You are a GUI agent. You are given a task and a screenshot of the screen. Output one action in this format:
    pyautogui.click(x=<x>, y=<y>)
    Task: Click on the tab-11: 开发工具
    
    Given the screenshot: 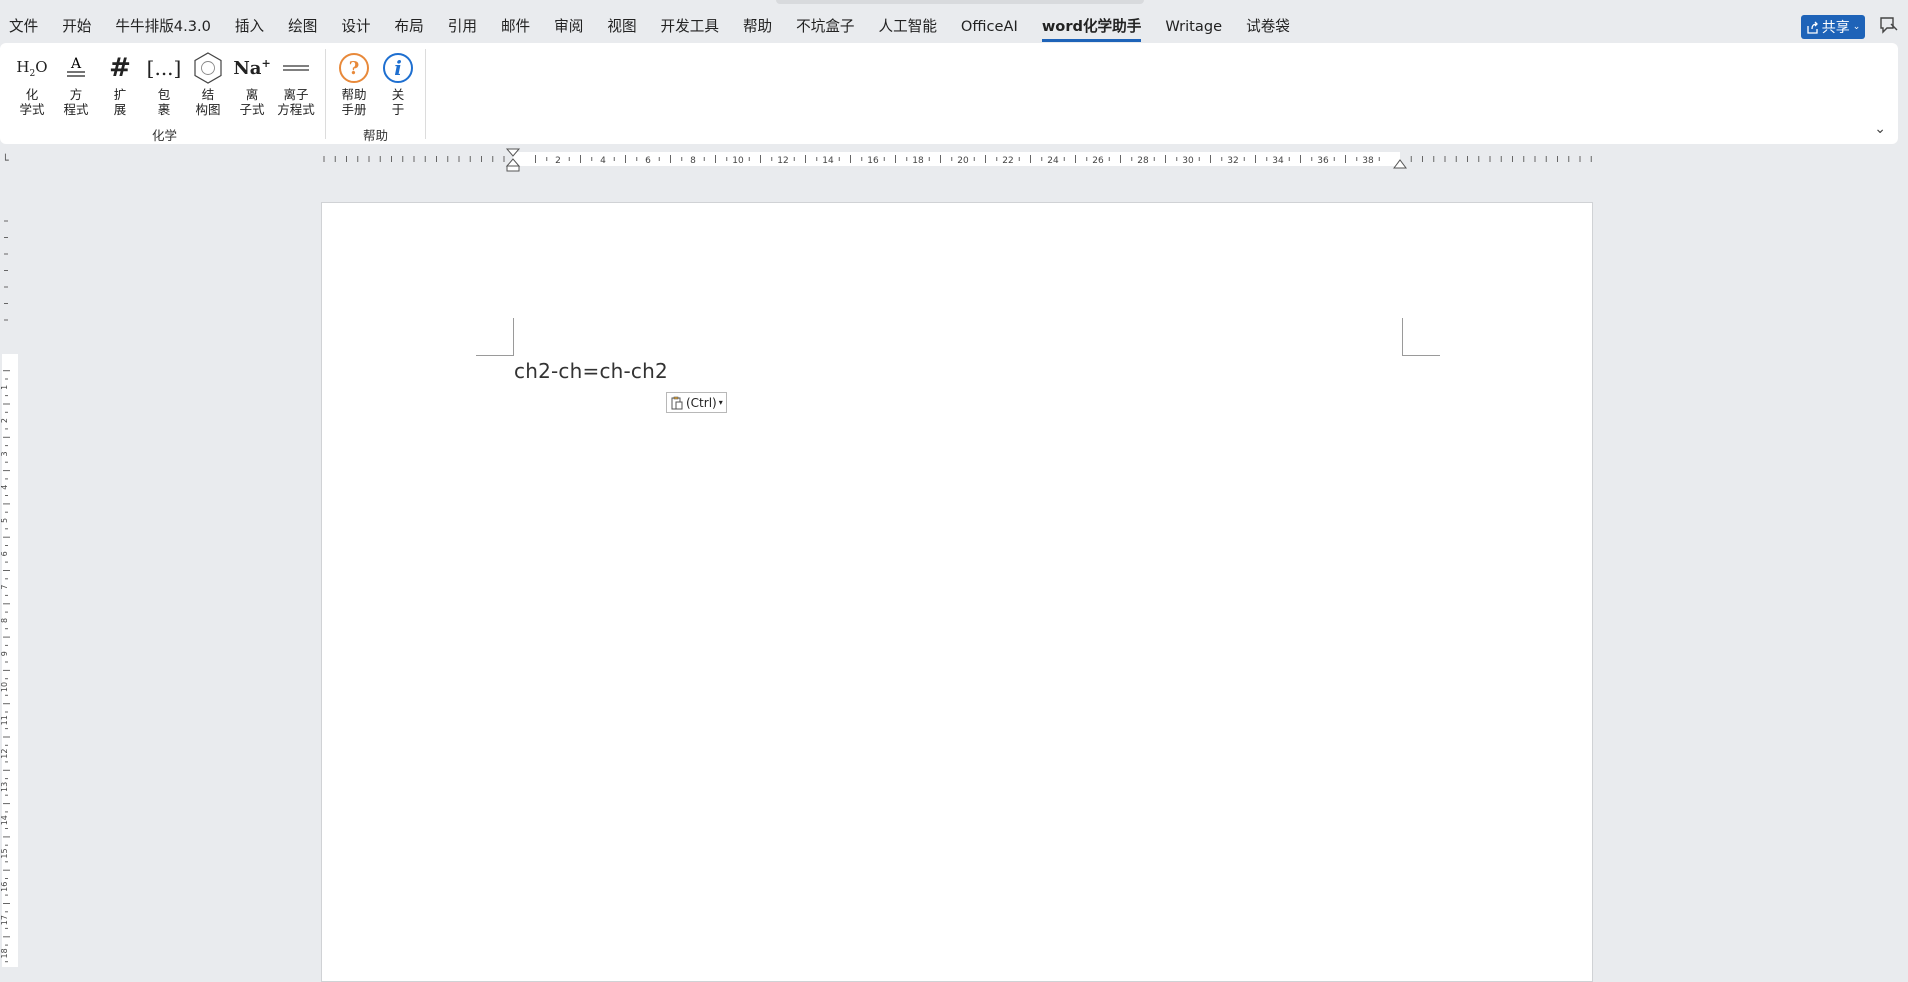 What is the action you would take?
    pyautogui.click(x=690, y=27)
    